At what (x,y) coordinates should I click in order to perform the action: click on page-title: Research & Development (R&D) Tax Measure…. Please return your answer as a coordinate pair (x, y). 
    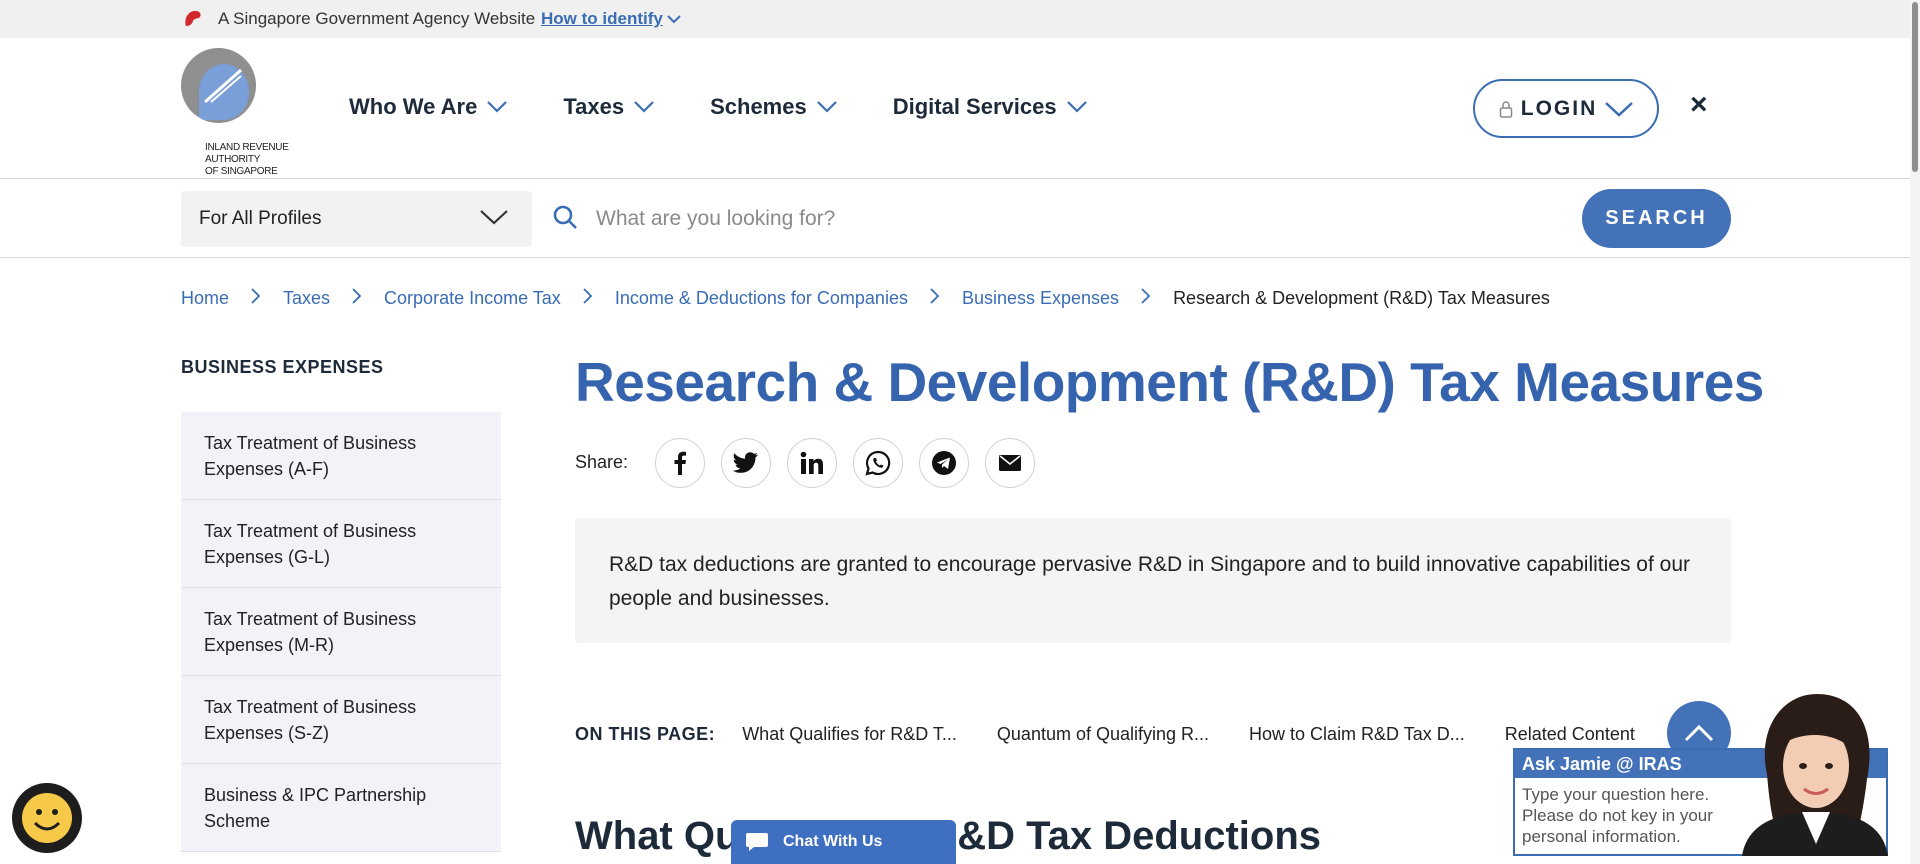
    Looking at the image, I should click on (1169, 382).